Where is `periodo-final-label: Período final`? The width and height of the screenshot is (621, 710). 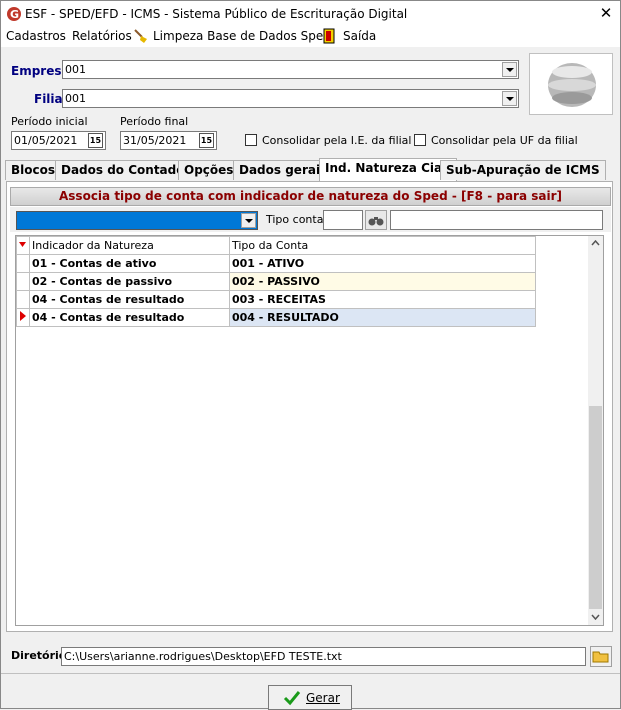
periodo-final-label: Período final is located at coordinates (154, 121).